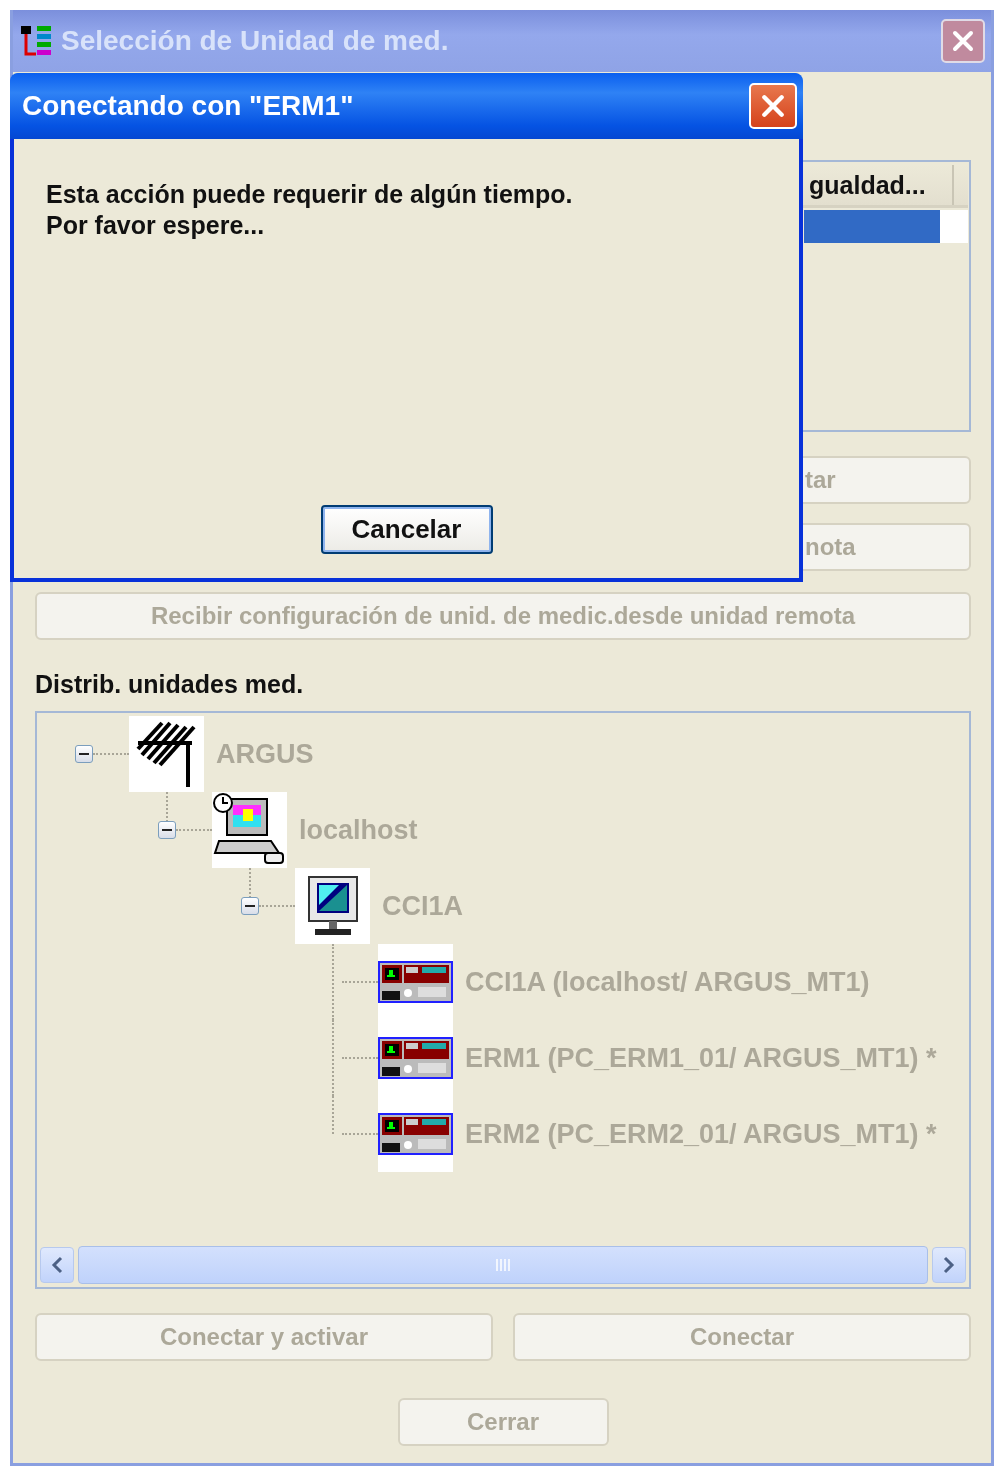 The width and height of the screenshot is (1005, 1466). I want to click on scroll-left-button, so click(57, 1265).